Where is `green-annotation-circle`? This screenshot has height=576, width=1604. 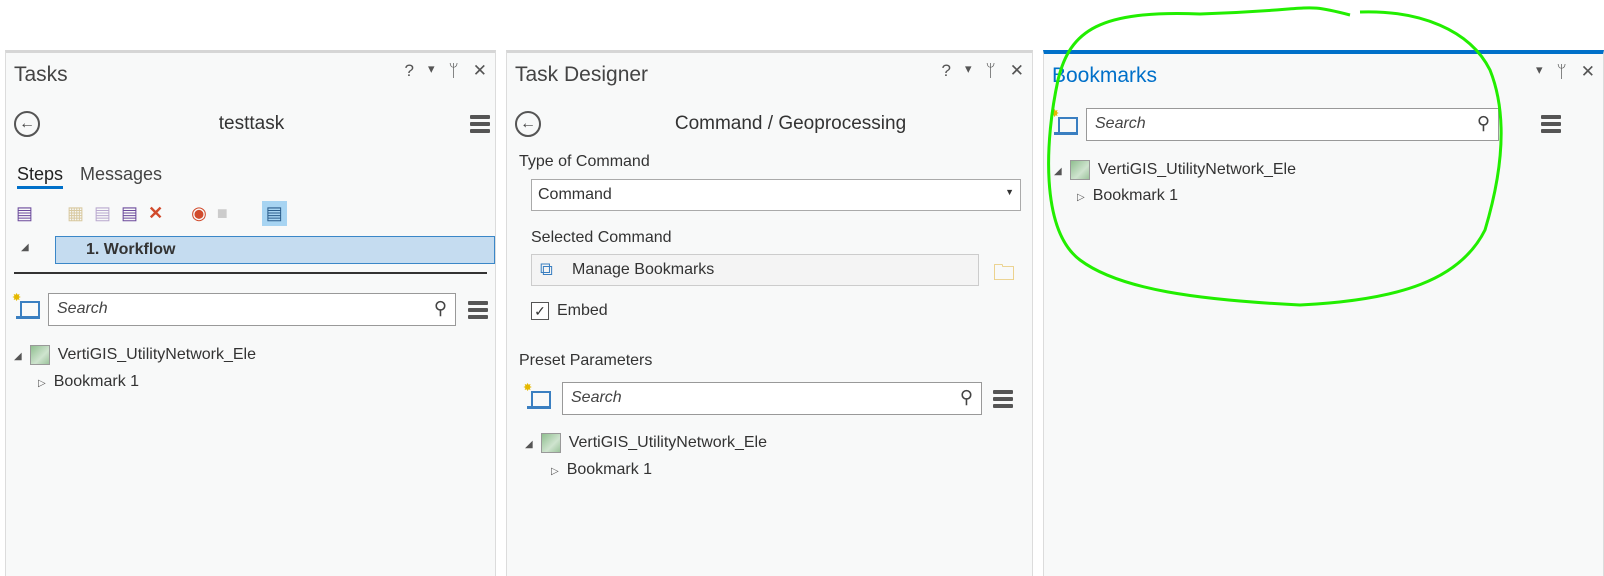 green-annotation-circle is located at coordinates (1275, 156).